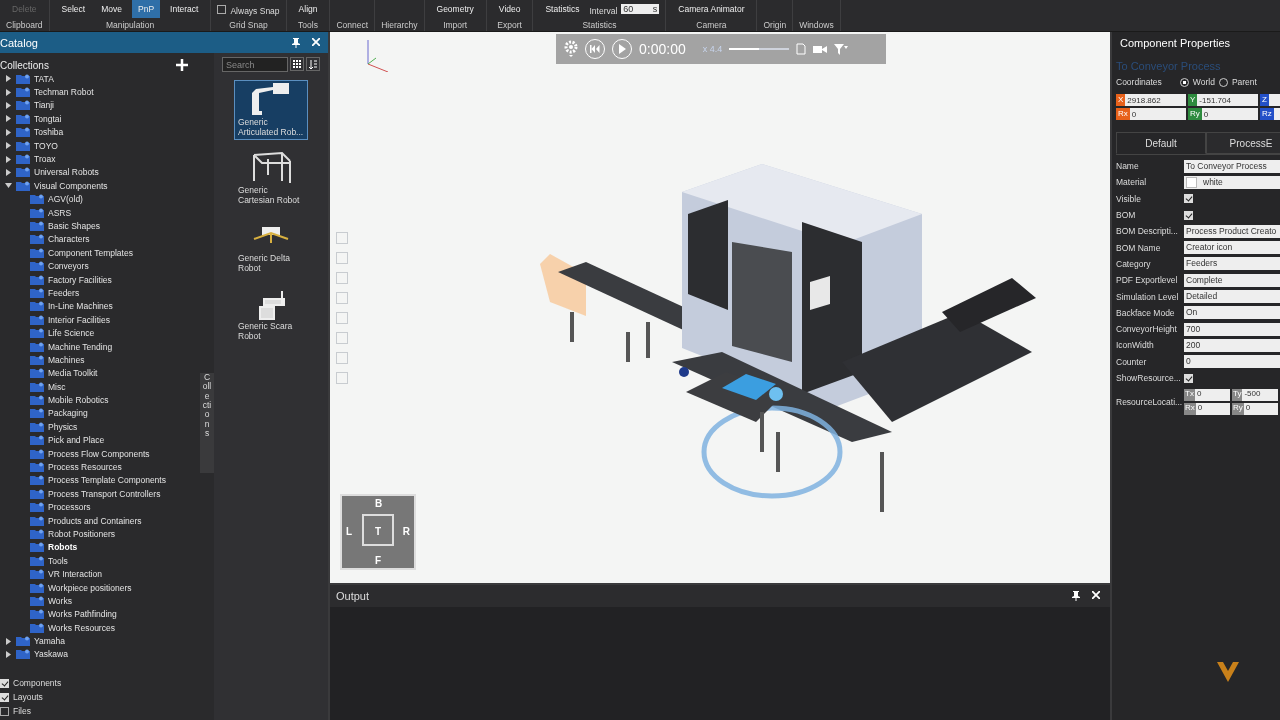  What do you see at coordinates (1255, 409) in the screenshot?
I see `location-field: Ry 0` at bounding box center [1255, 409].